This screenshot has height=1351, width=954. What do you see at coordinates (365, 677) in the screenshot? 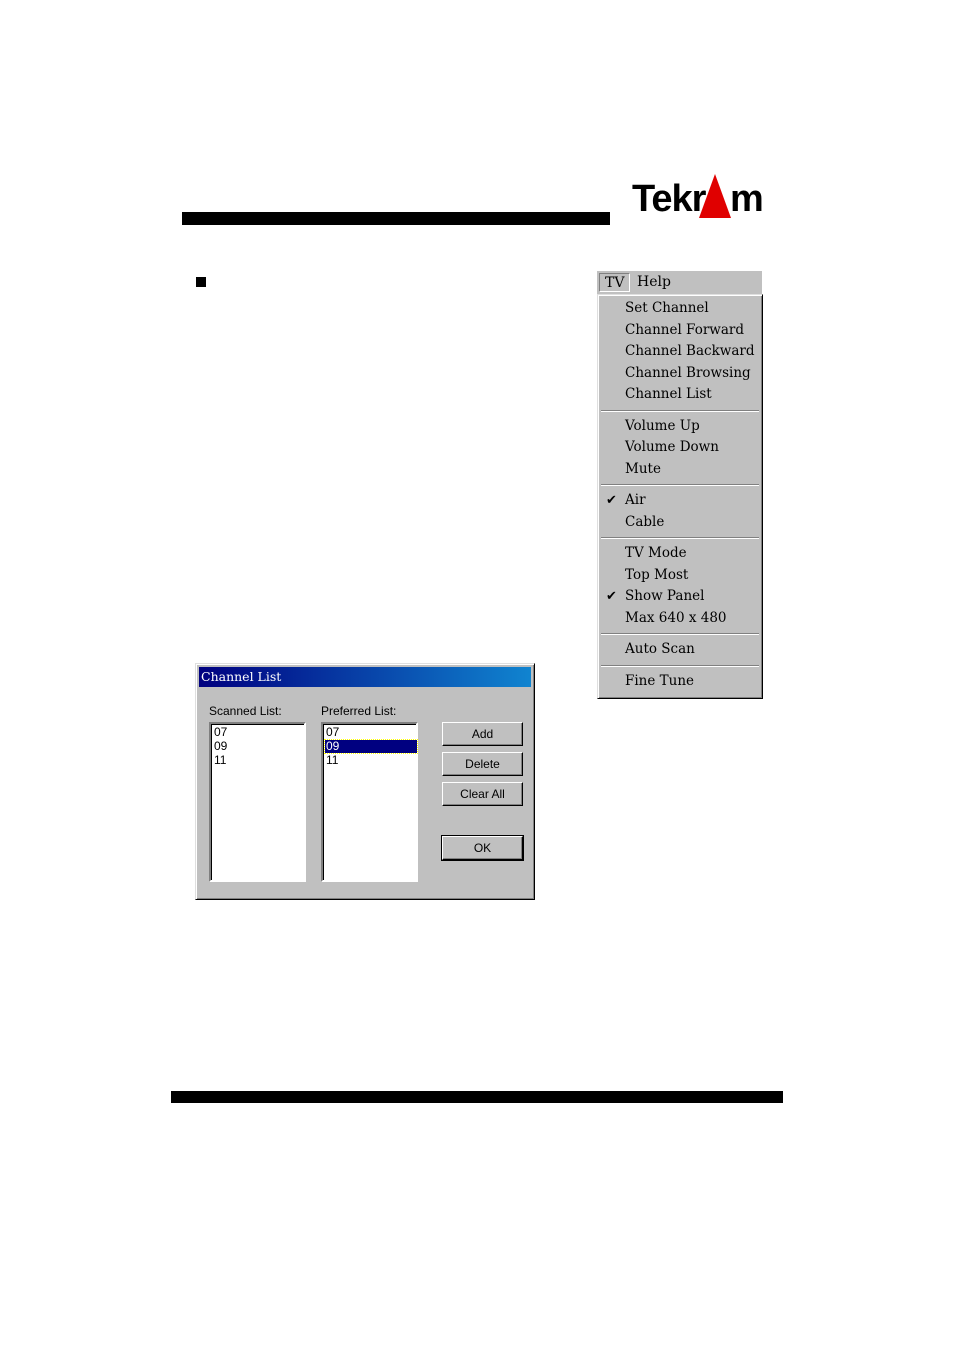
I see `dialog-titlebar: Channel List` at bounding box center [365, 677].